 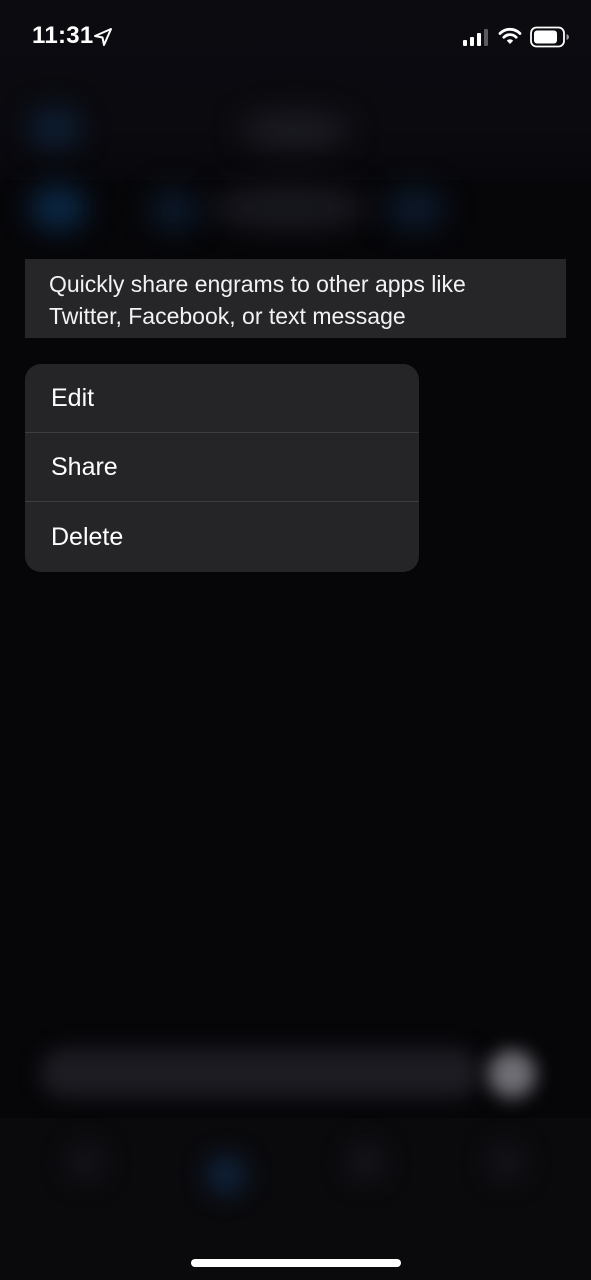 What do you see at coordinates (475, 37) in the screenshot?
I see `cellular-signal-icon` at bounding box center [475, 37].